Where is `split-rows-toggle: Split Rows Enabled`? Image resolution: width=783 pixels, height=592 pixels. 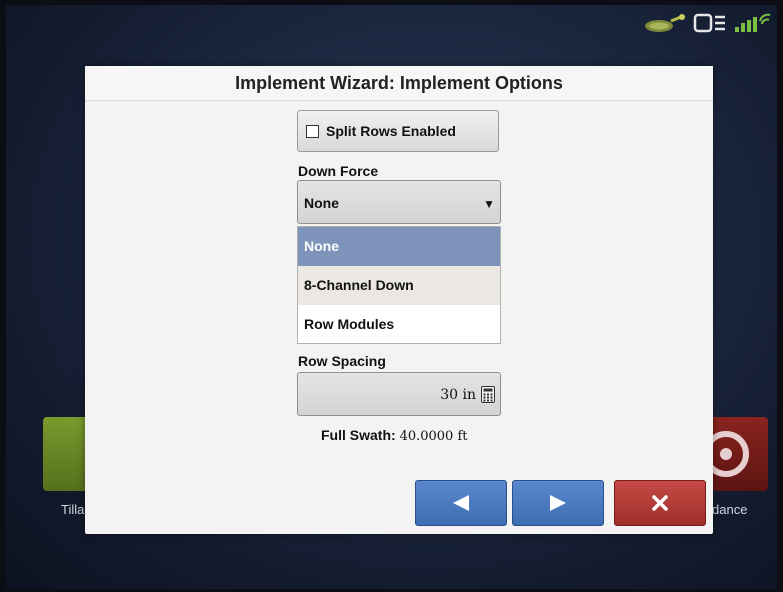 split-rows-toggle: Split Rows Enabled is located at coordinates (398, 131).